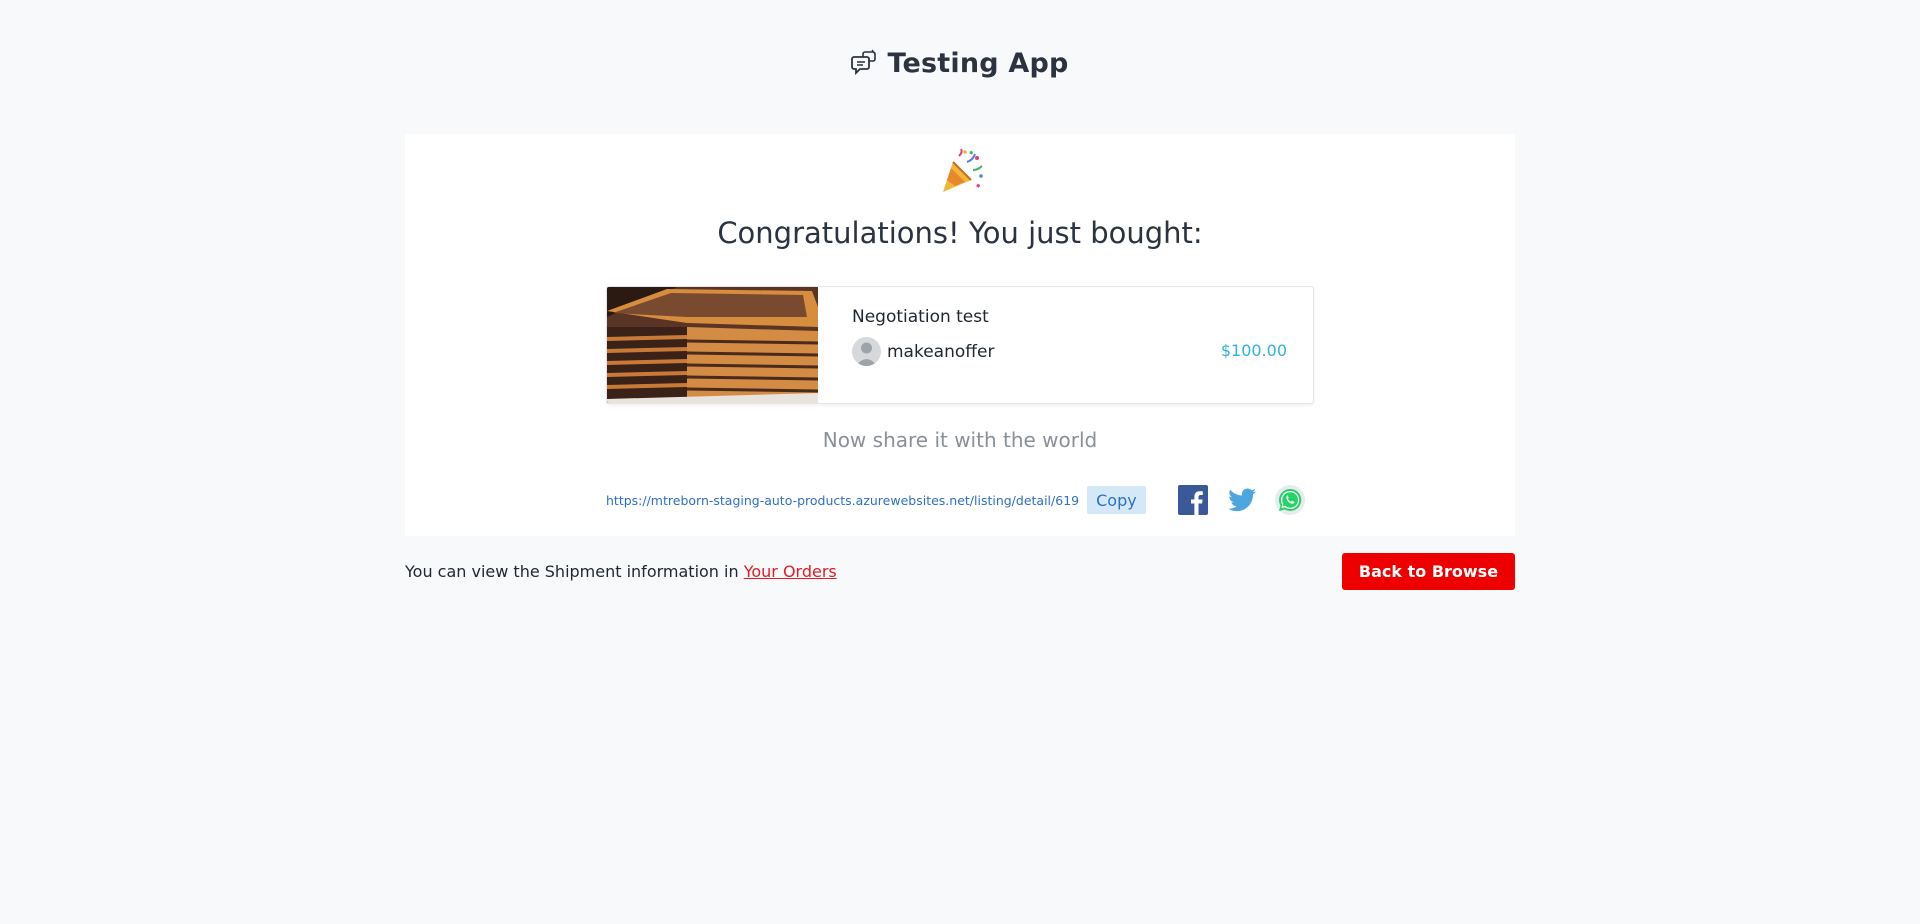 The width and height of the screenshot is (1920, 924). What do you see at coordinates (1242, 500) in the screenshot?
I see `twitter-icon` at bounding box center [1242, 500].